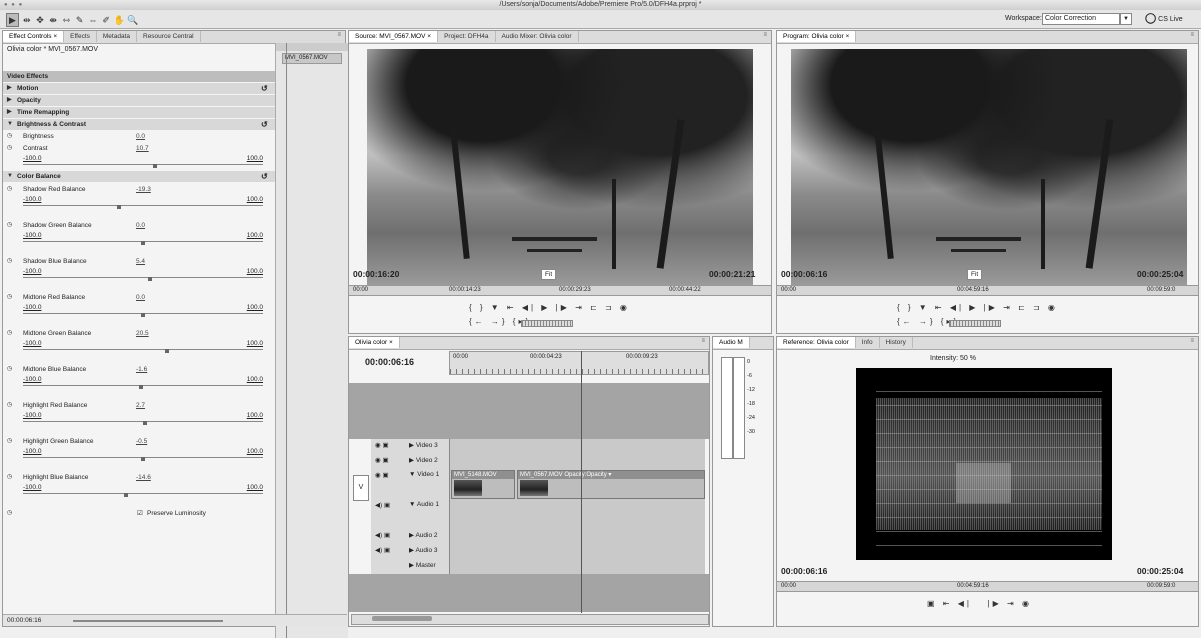 This screenshot has height=638, width=1201. Describe the element at coordinates (467, 36) in the screenshot. I see `tab-project: Project: DFH4a` at that location.